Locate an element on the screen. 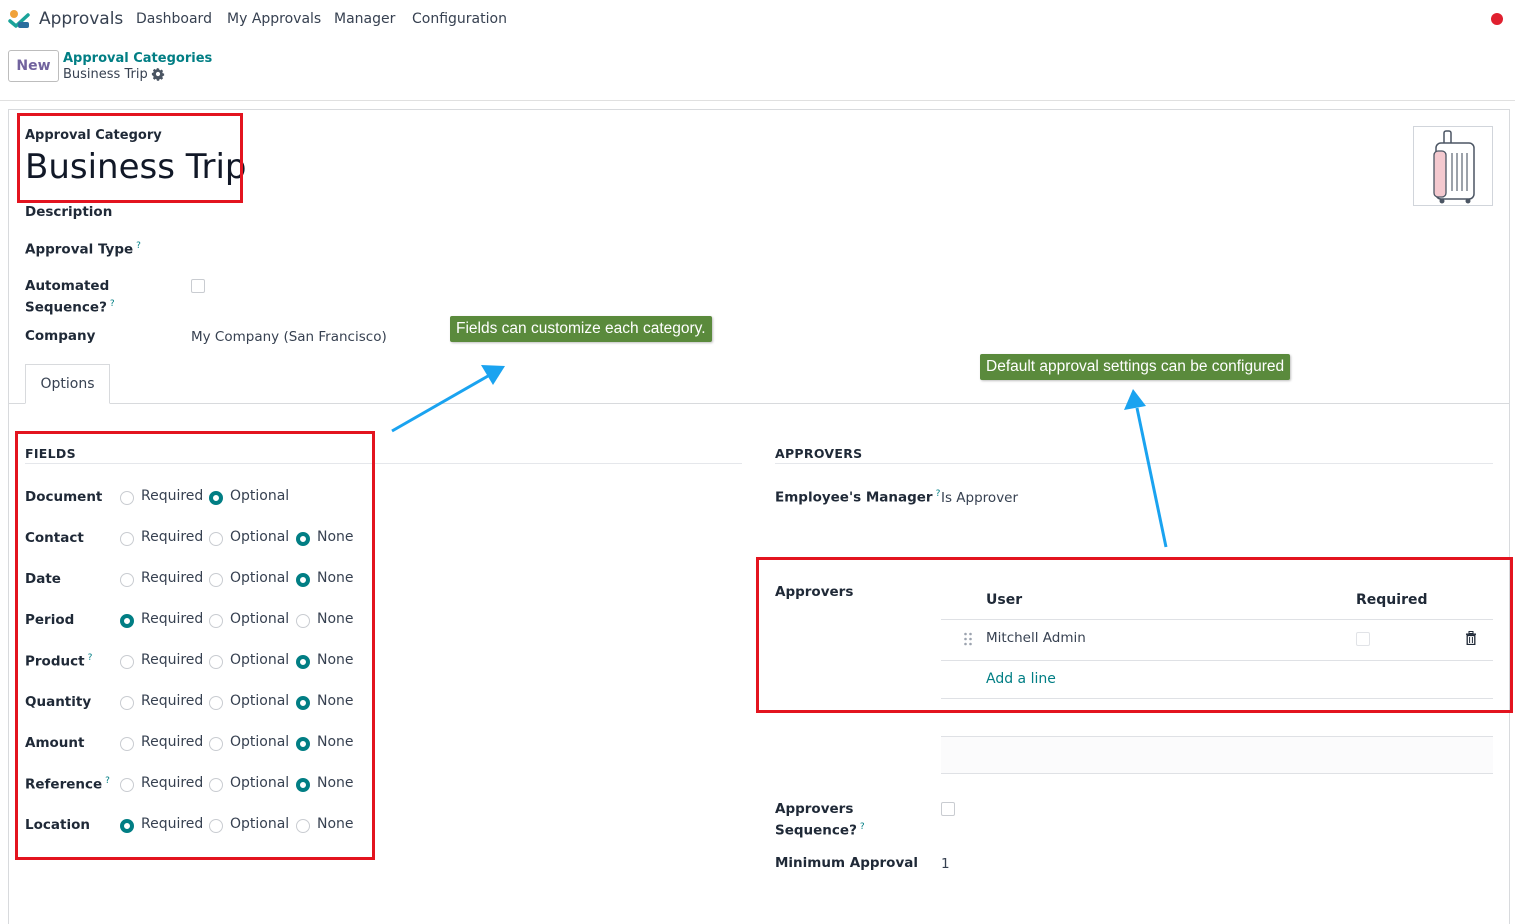 This screenshot has width=1515, height=924. description-label: Description is located at coordinates (69, 212).